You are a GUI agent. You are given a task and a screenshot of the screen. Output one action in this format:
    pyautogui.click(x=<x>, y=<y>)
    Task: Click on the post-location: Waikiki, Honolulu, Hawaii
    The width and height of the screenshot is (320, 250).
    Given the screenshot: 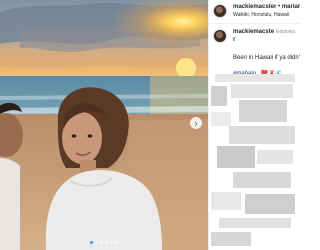 What is the action you would take?
    pyautogui.click(x=266, y=15)
    